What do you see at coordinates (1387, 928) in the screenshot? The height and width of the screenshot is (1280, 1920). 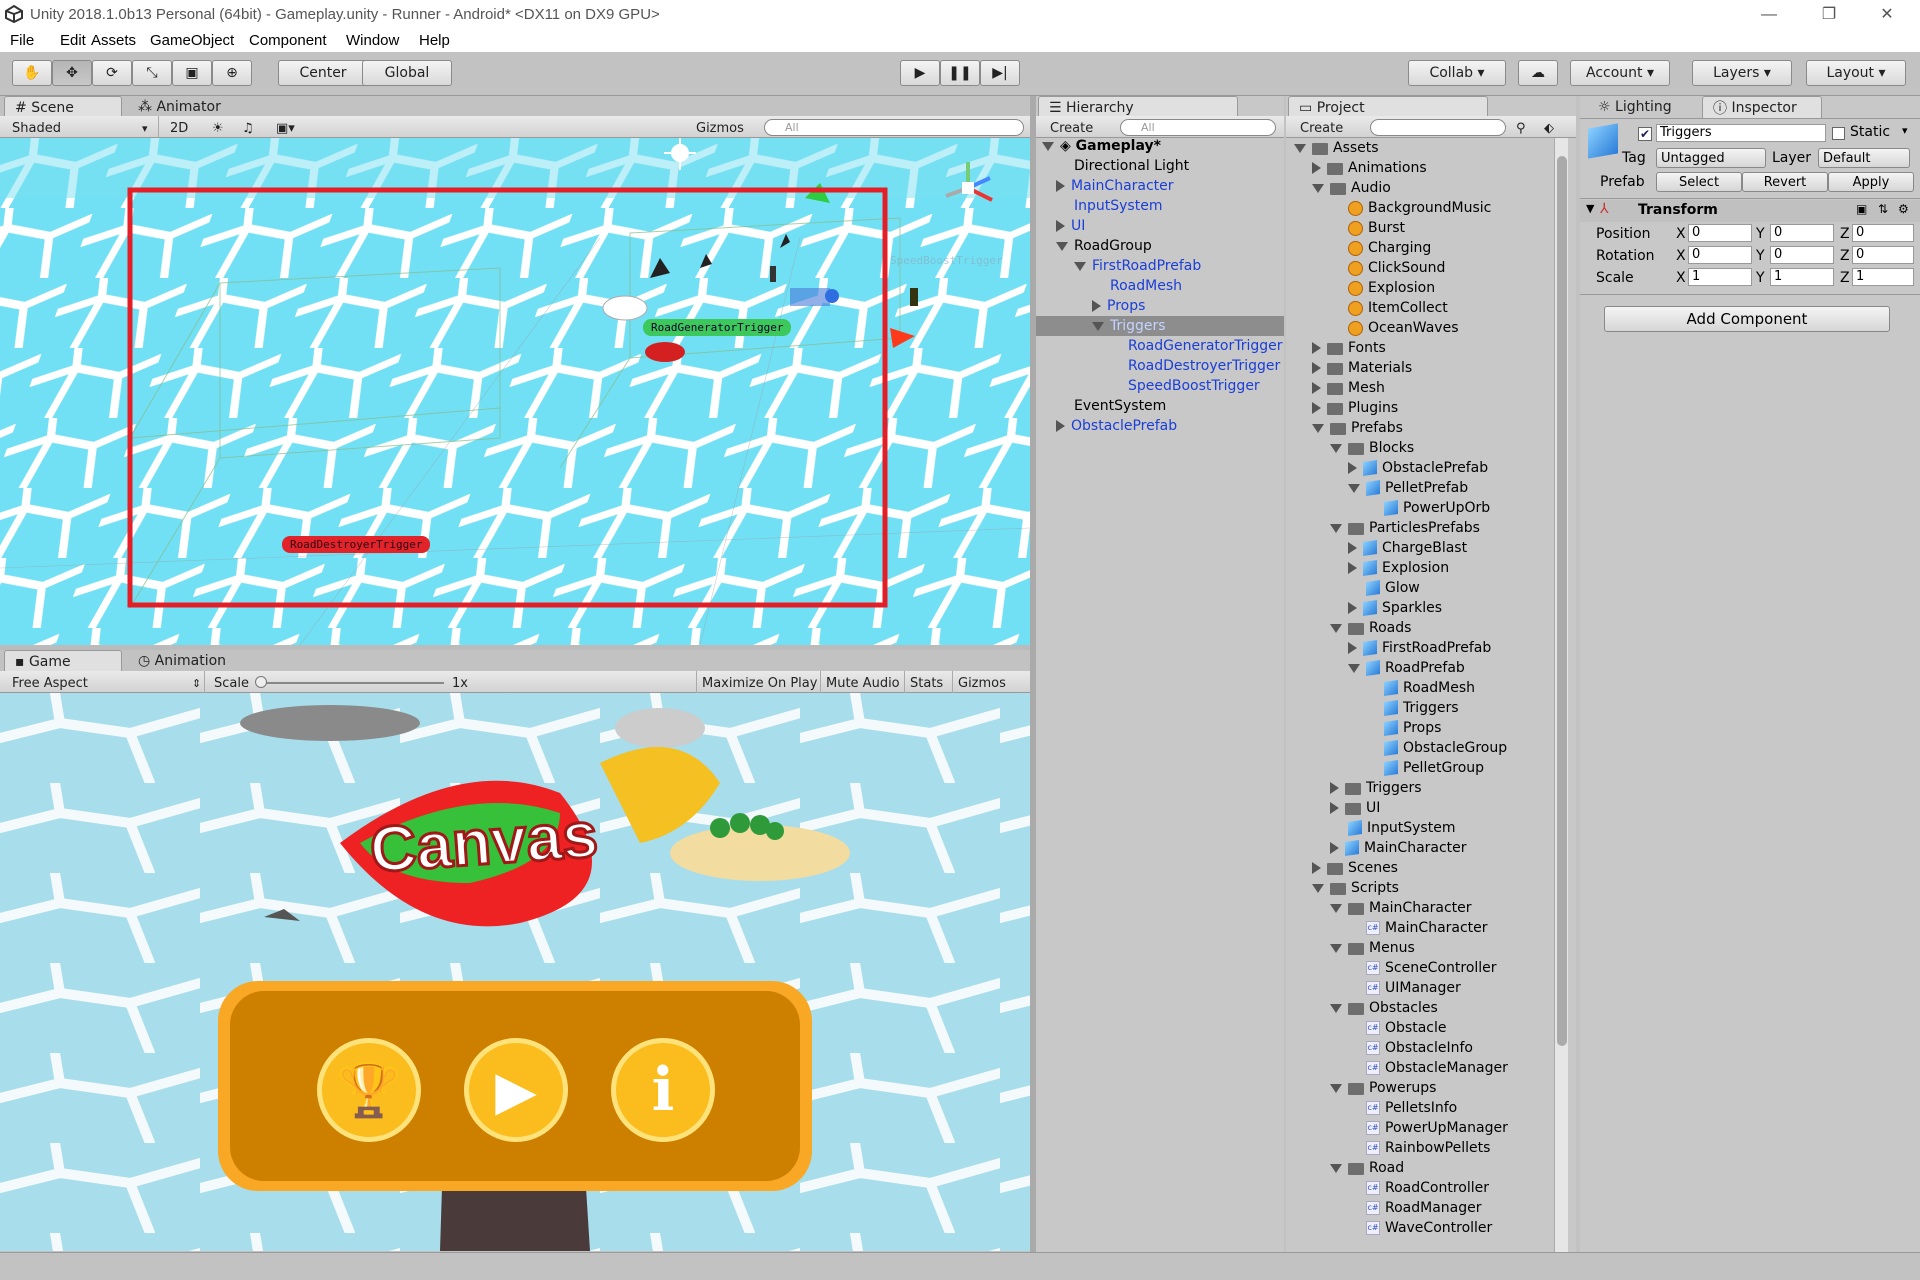 I see `project-item: c# MainCharacter` at bounding box center [1387, 928].